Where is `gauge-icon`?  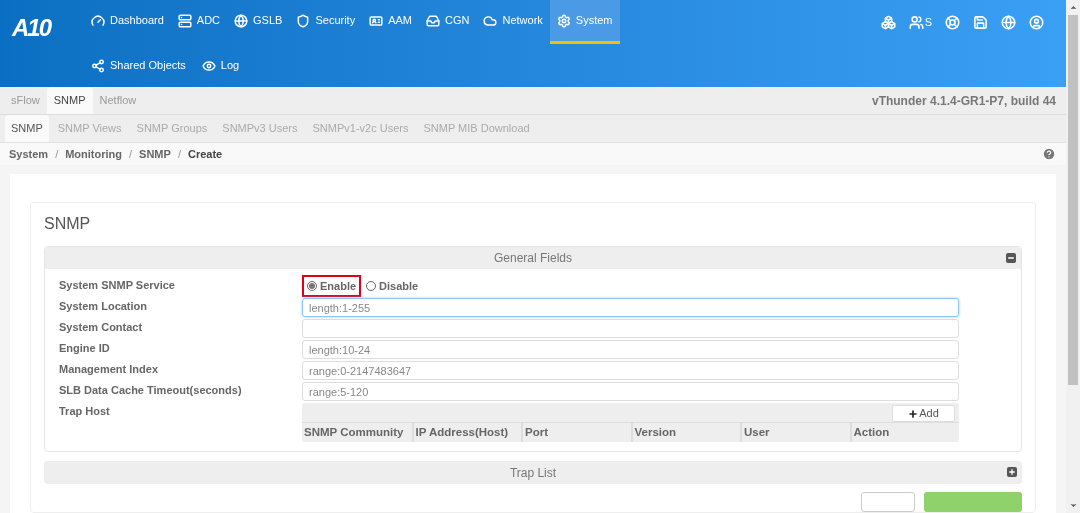 gauge-icon is located at coordinates (98, 20).